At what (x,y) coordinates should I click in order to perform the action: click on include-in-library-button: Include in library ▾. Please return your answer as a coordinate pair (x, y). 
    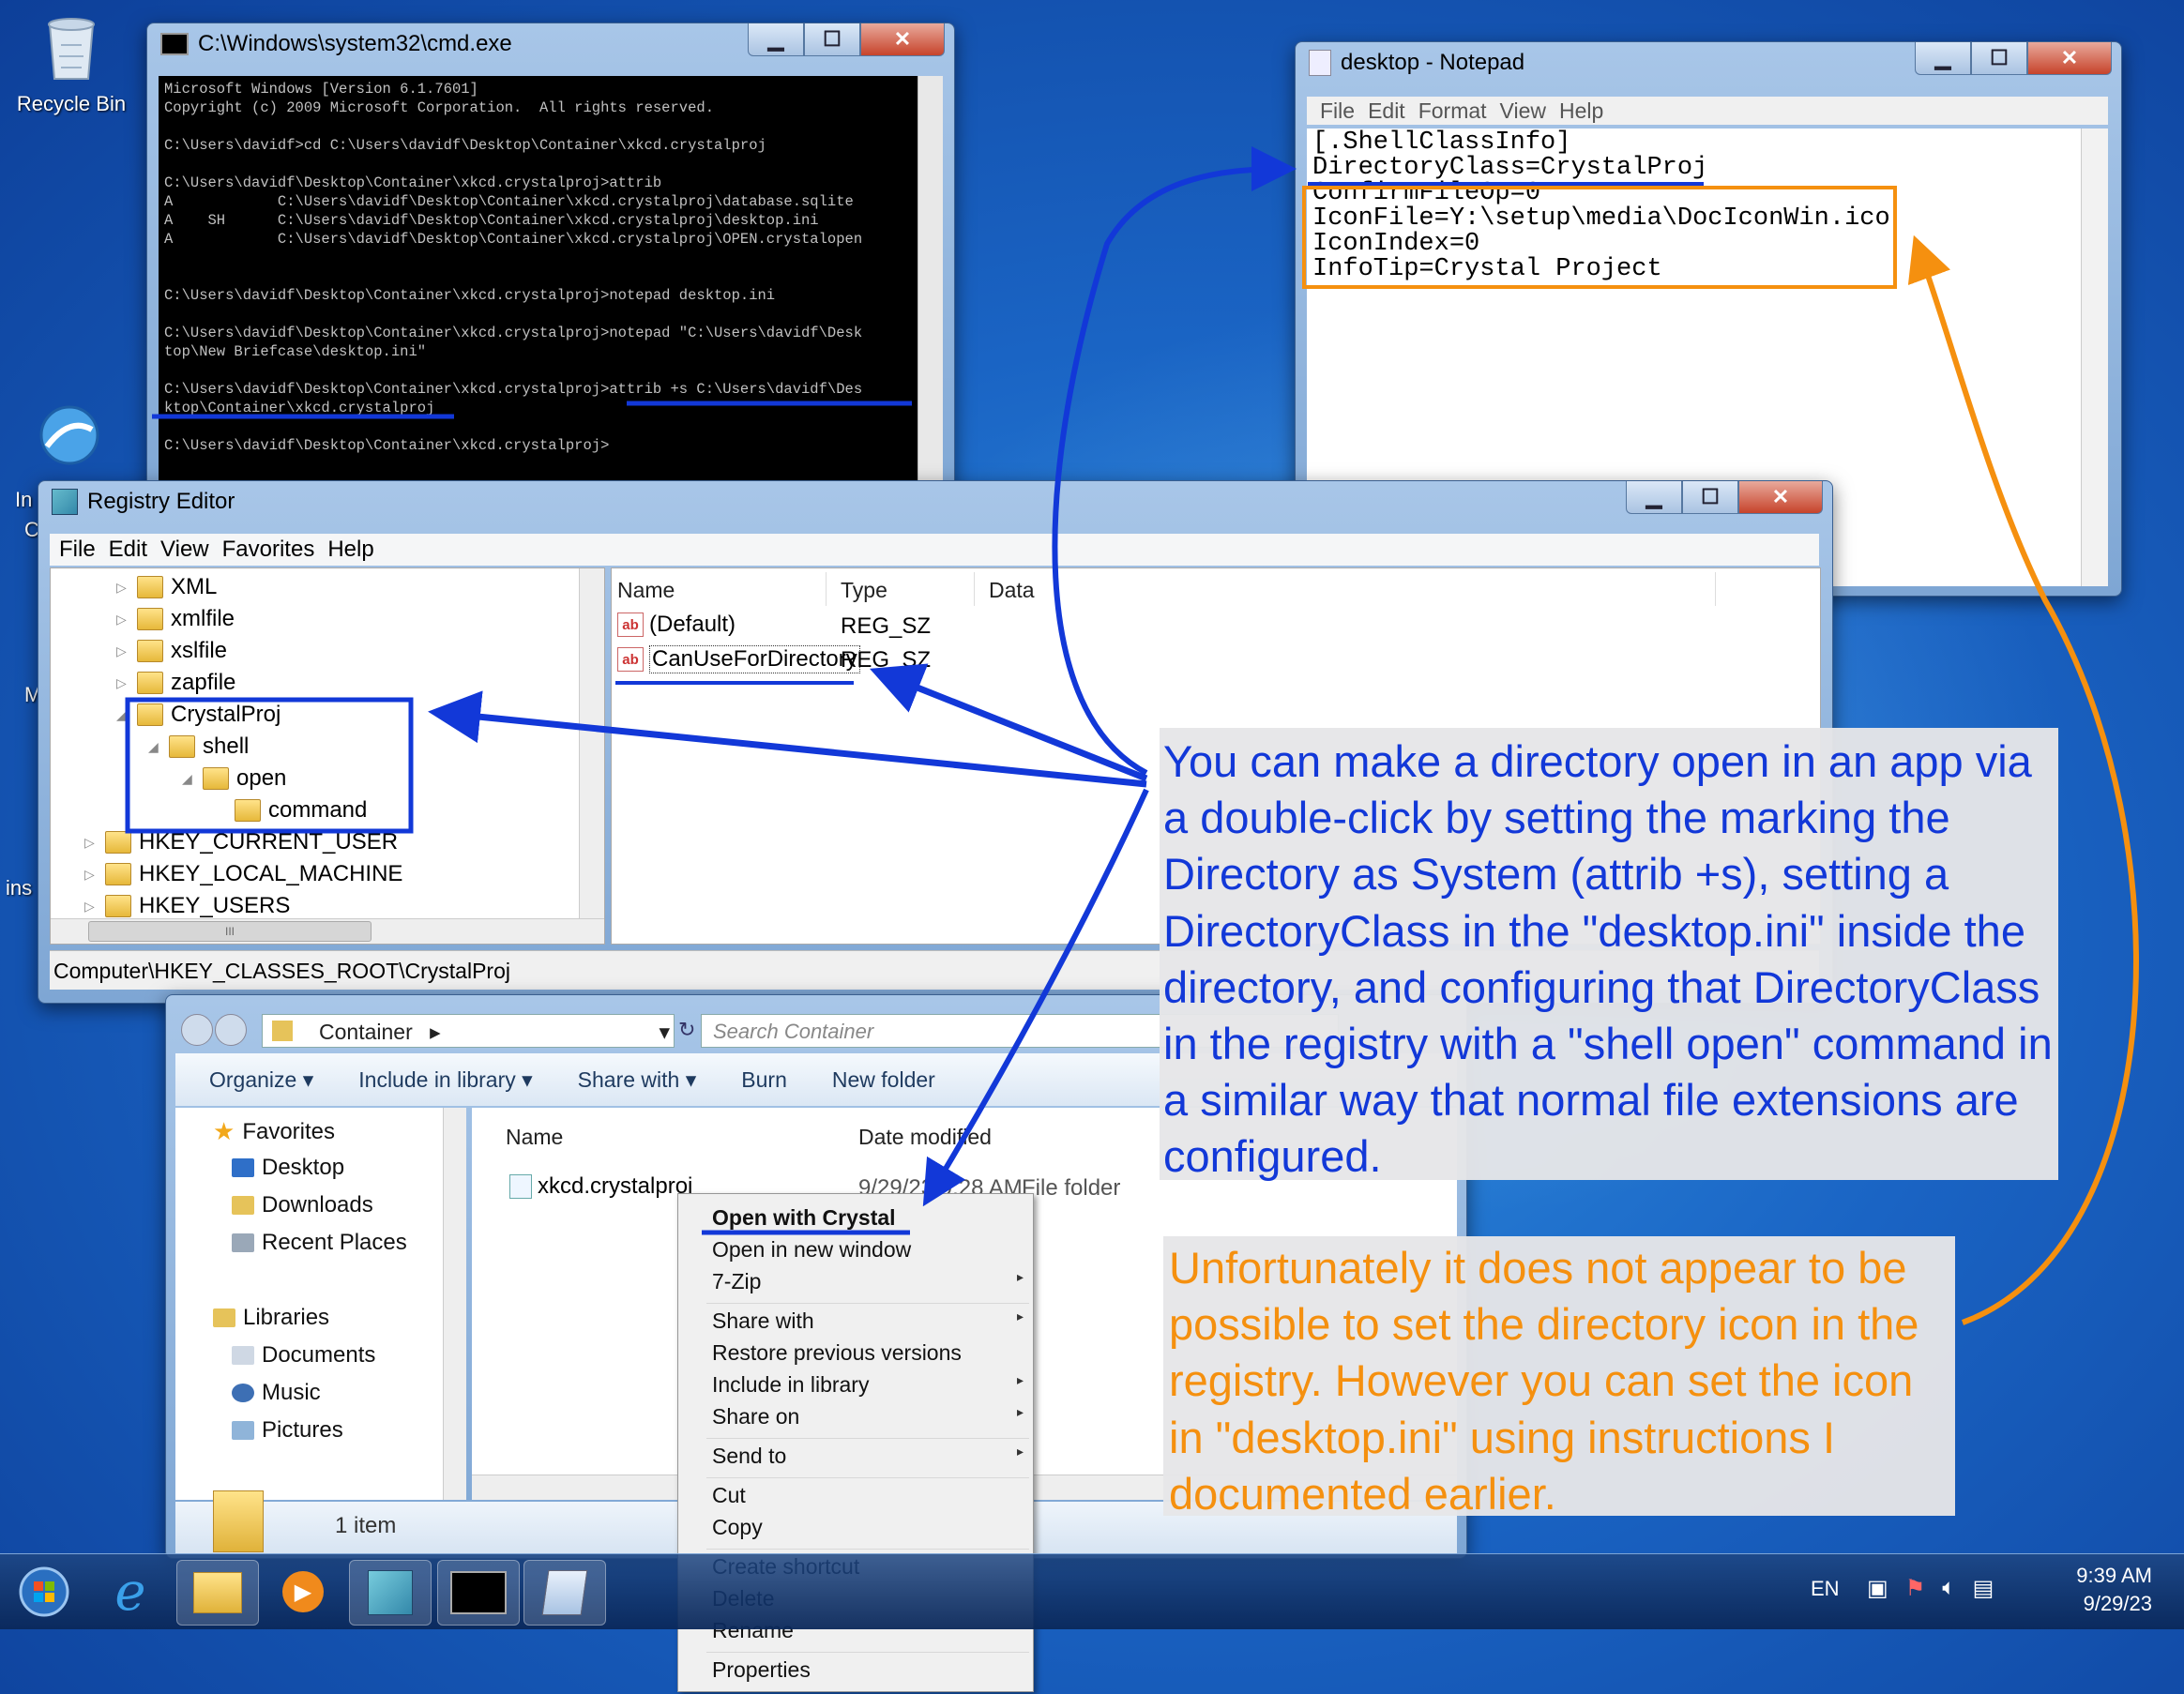
    Looking at the image, I should click on (445, 1080).